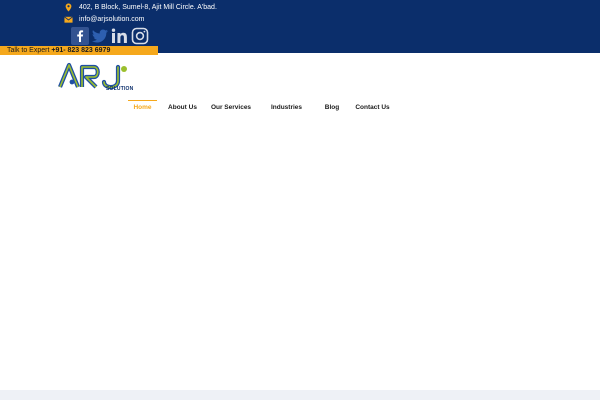  I want to click on location-pin-icon, so click(68, 7).